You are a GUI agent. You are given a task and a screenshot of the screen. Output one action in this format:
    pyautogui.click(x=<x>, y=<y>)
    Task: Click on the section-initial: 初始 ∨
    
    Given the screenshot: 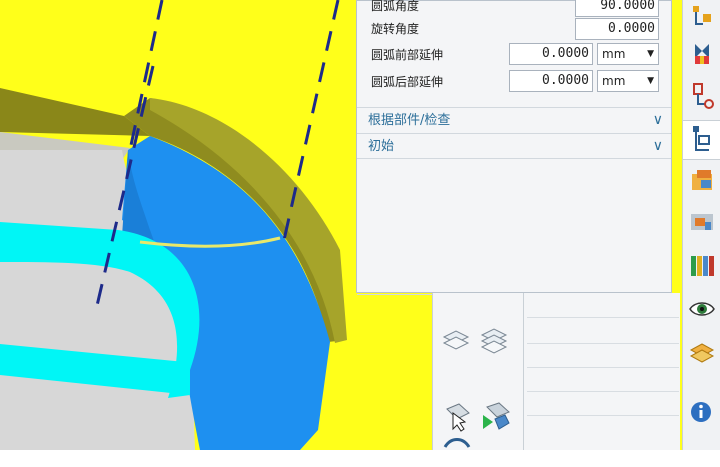 What is the action you would take?
    pyautogui.click(x=514, y=146)
    